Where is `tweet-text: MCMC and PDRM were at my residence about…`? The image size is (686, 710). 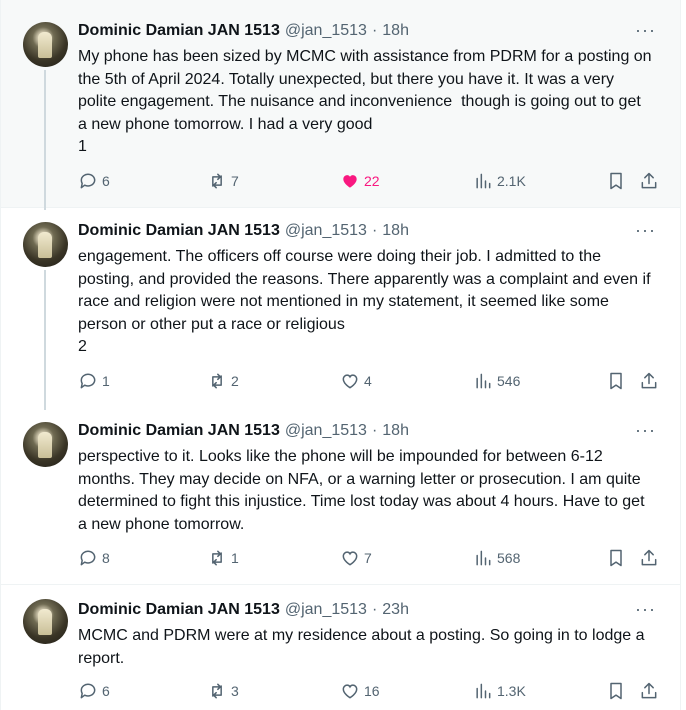 tweet-text: MCMC and PDRM were at my residence about… is located at coordinates (363, 647).